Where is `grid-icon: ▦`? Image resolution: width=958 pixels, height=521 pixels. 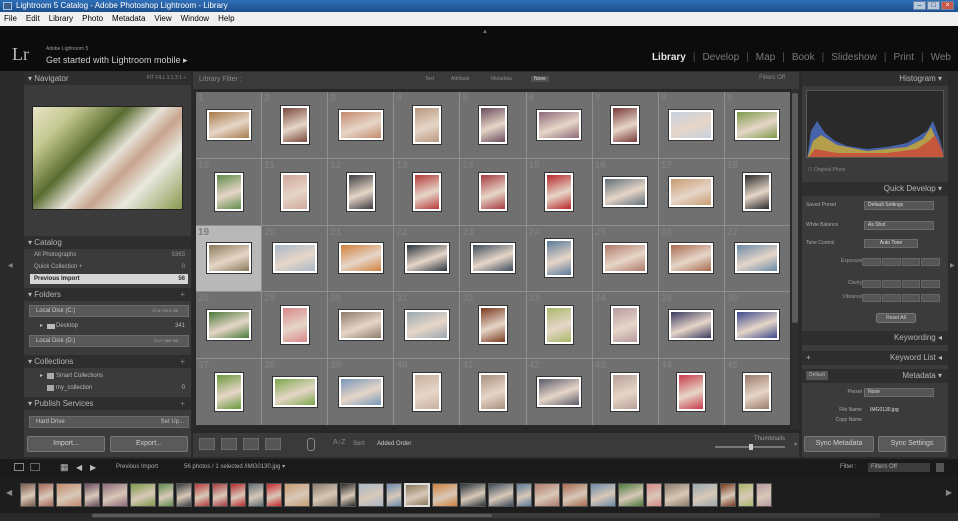 grid-icon: ▦ is located at coordinates (64, 467).